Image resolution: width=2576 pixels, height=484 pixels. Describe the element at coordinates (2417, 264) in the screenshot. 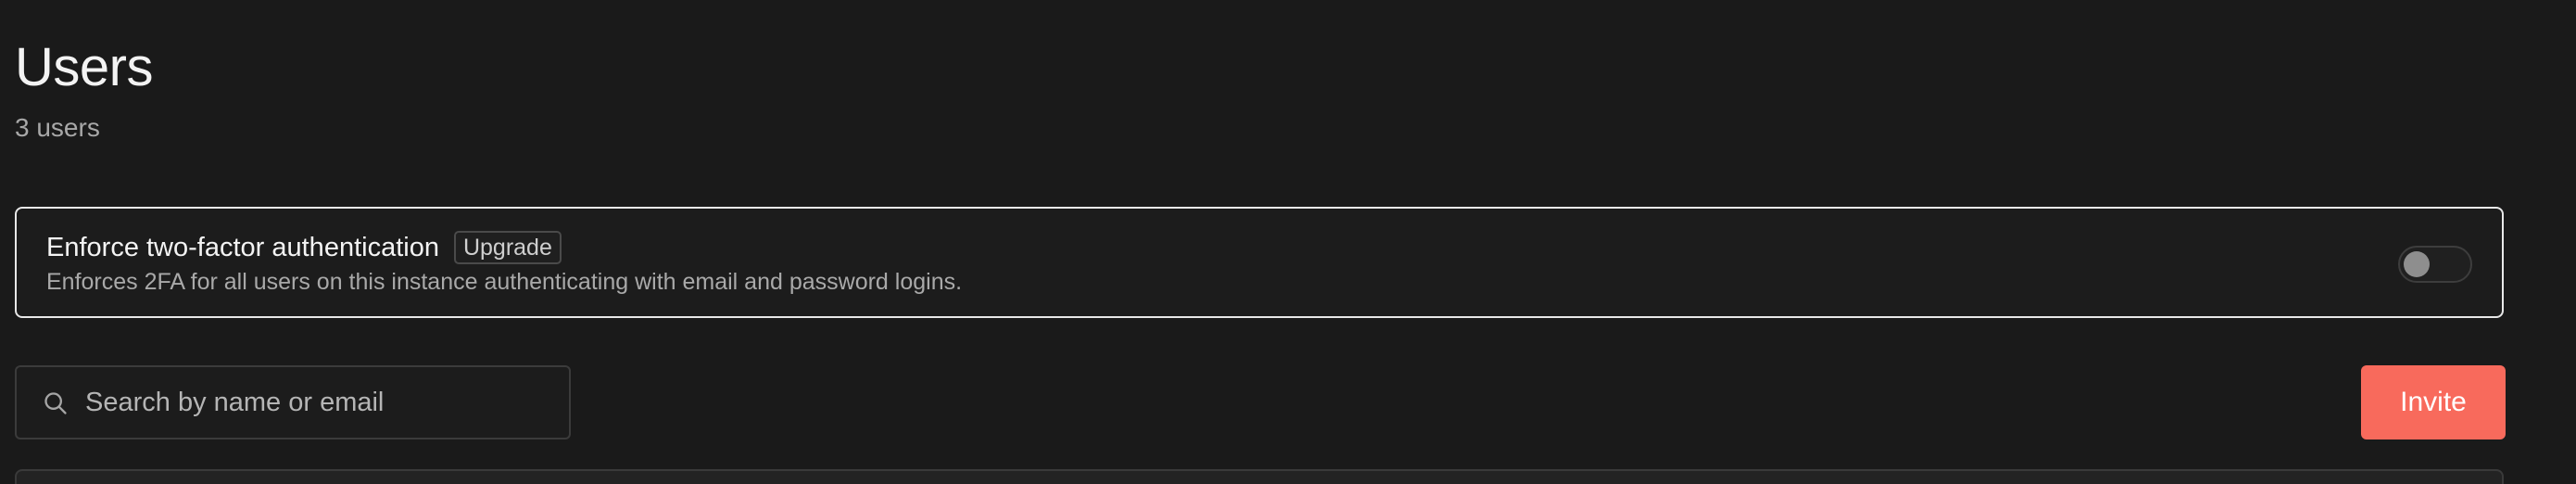

I see `toggle-knob` at that location.